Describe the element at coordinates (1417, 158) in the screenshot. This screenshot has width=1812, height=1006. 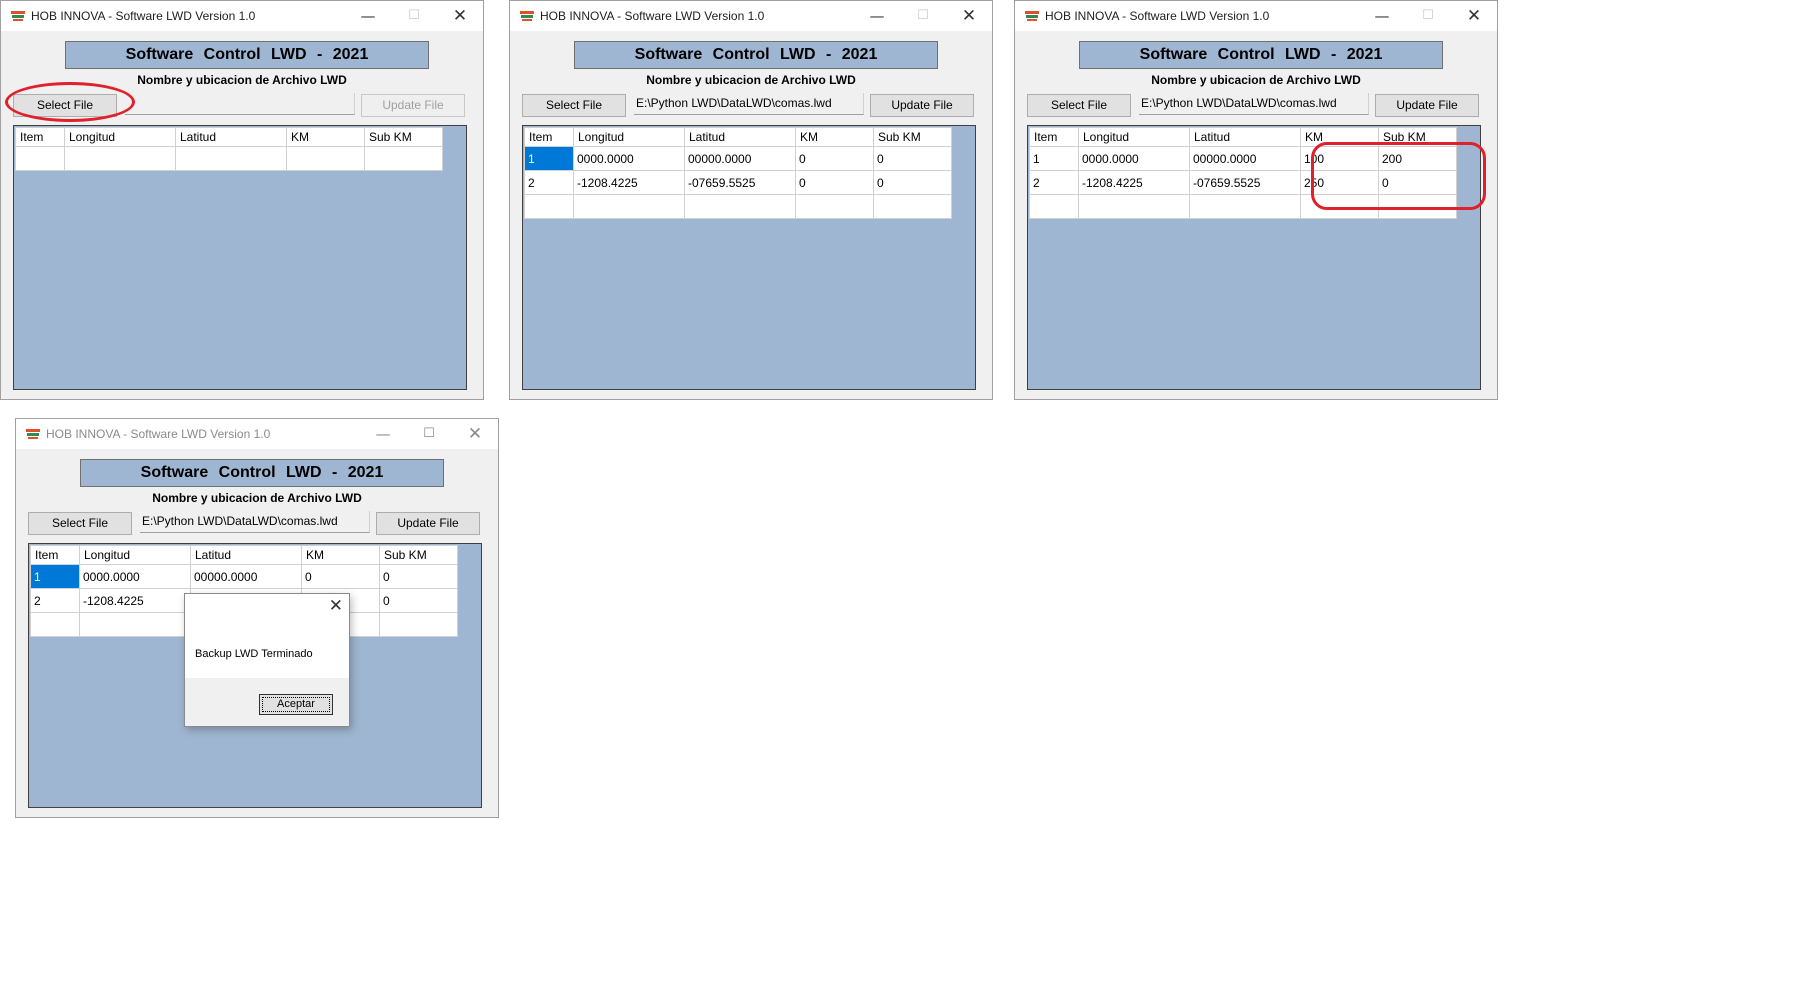
I see `table-cell-sub-km: 200` at that location.